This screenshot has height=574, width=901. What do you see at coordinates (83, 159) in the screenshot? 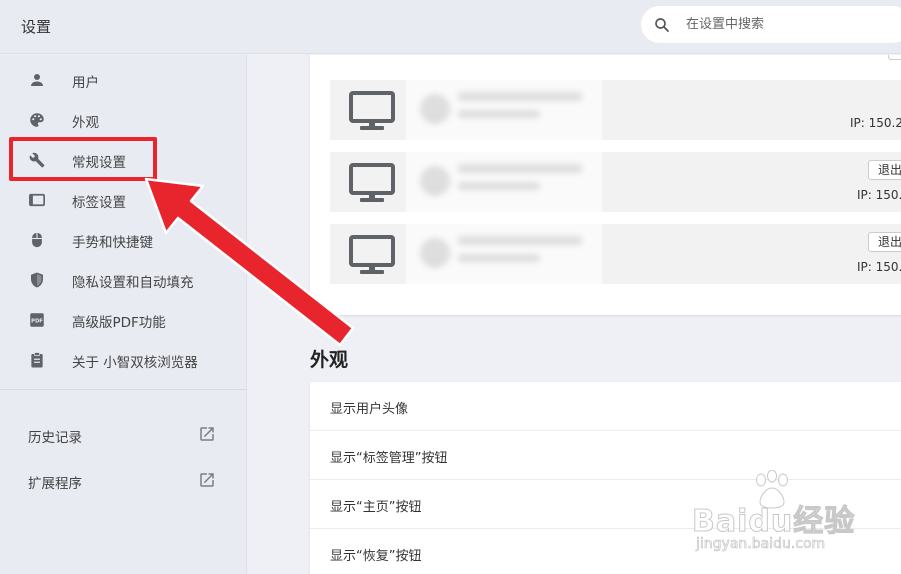
I see `highlight-annotation-box` at bounding box center [83, 159].